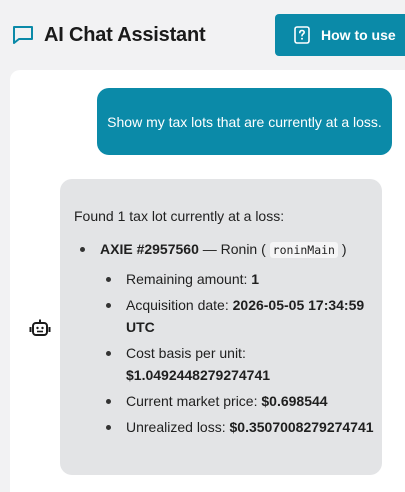 The width and height of the screenshot is (405, 492). What do you see at coordinates (232, 249) in the screenshot?
I see `asset-separator: — Ronin (` at bounding box center [232, 249].